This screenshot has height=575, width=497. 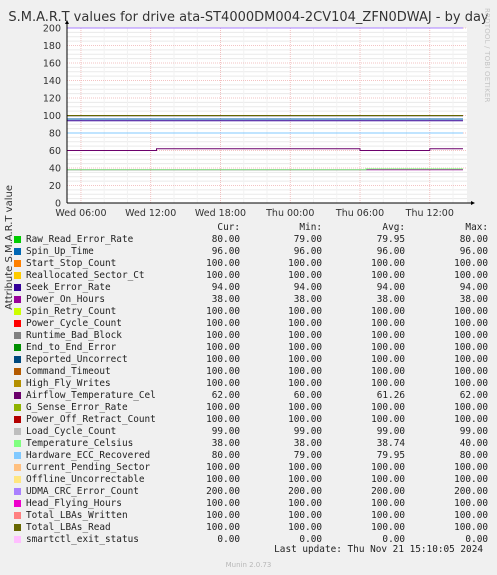 What do you see at coordinates (80, 213) in the screenshot?
I see `x-tick-label: Wed 06:00` at bounding box center [80, 213].